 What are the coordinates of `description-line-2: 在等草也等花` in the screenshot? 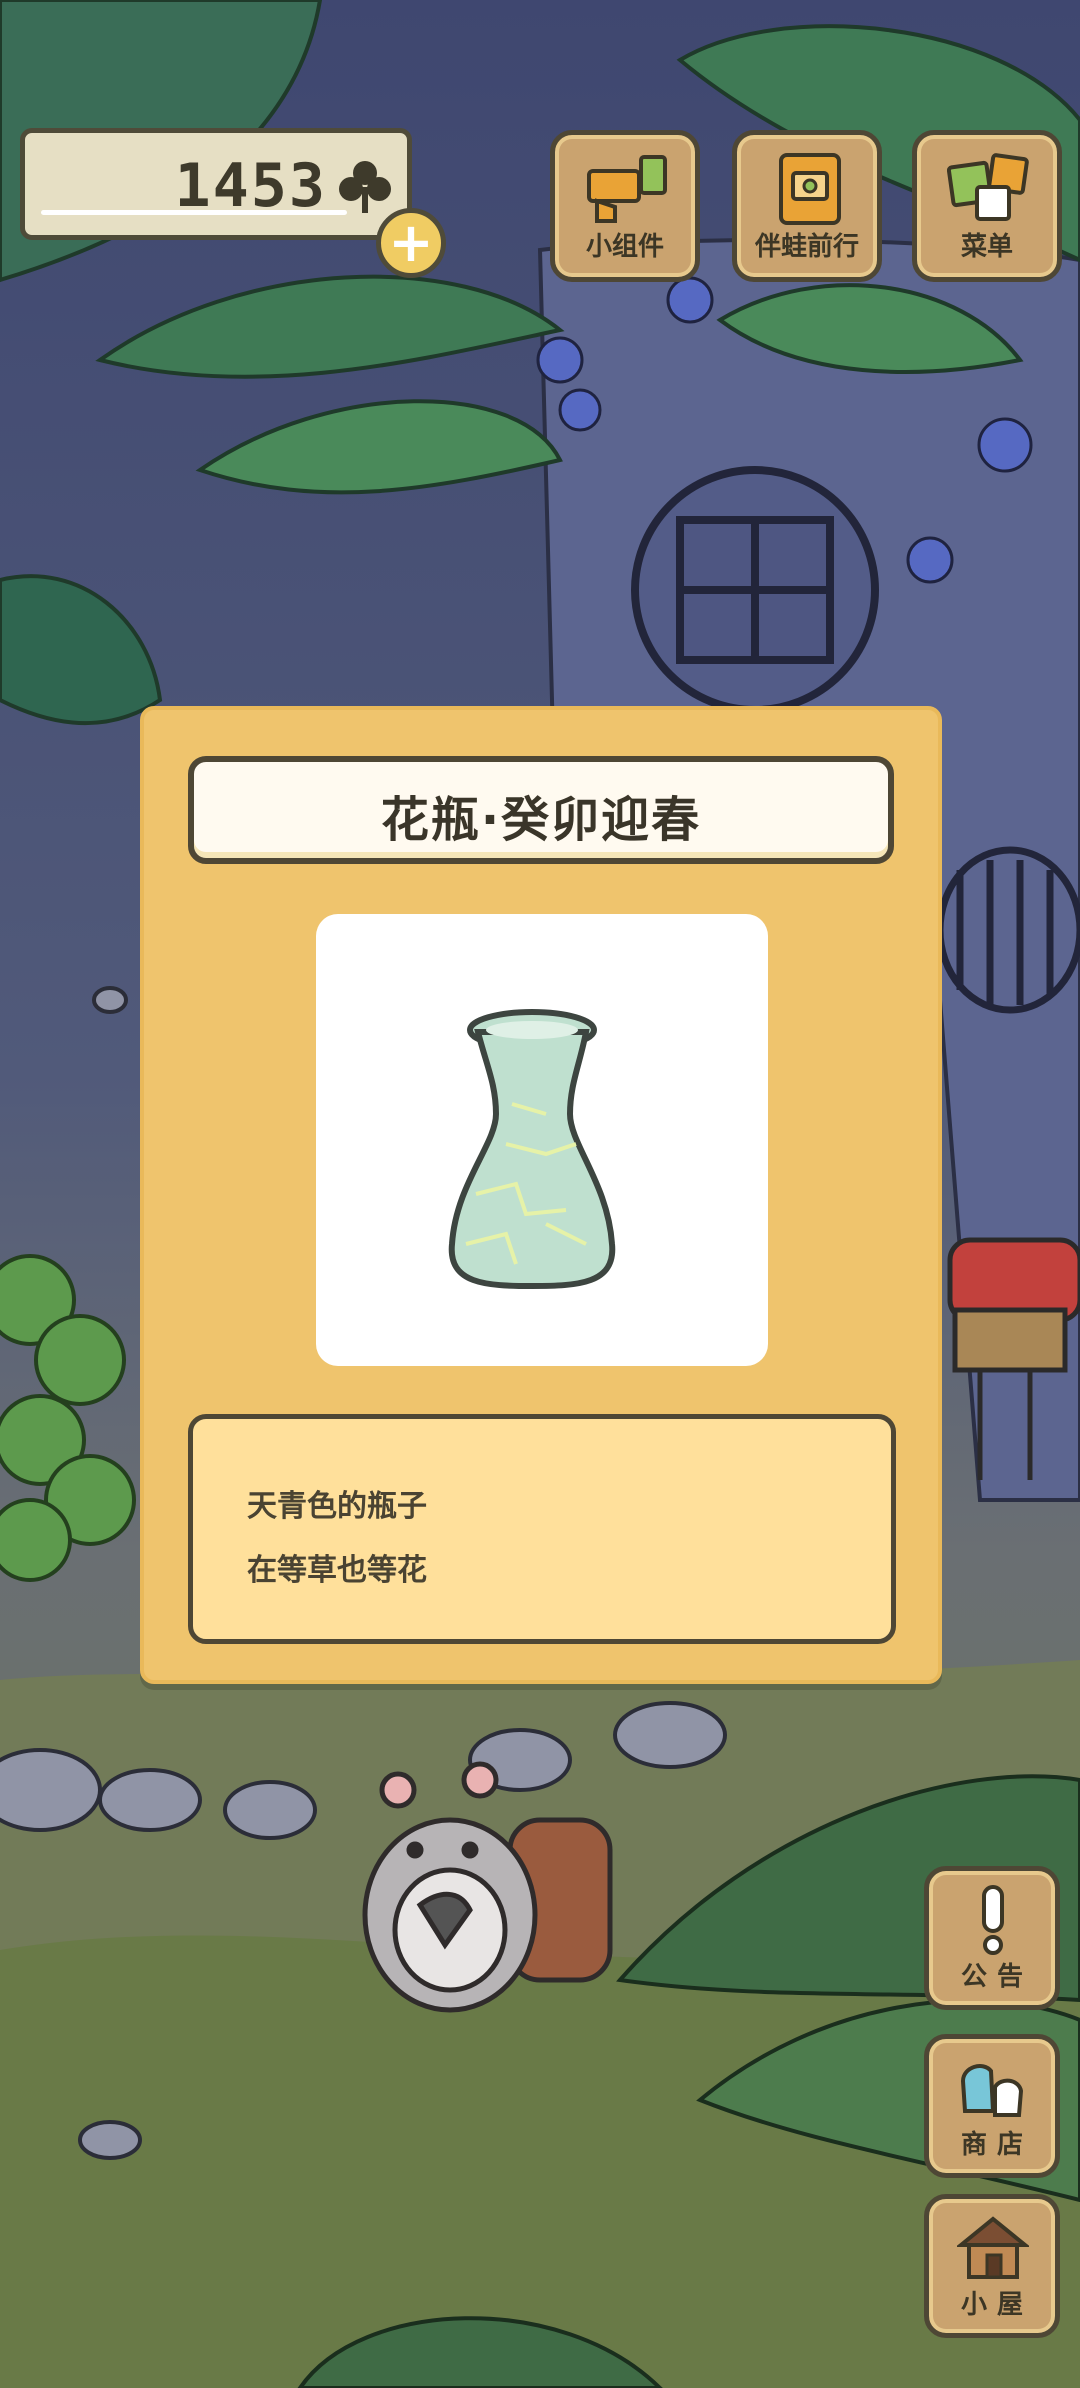 It's located at (337, 1570).